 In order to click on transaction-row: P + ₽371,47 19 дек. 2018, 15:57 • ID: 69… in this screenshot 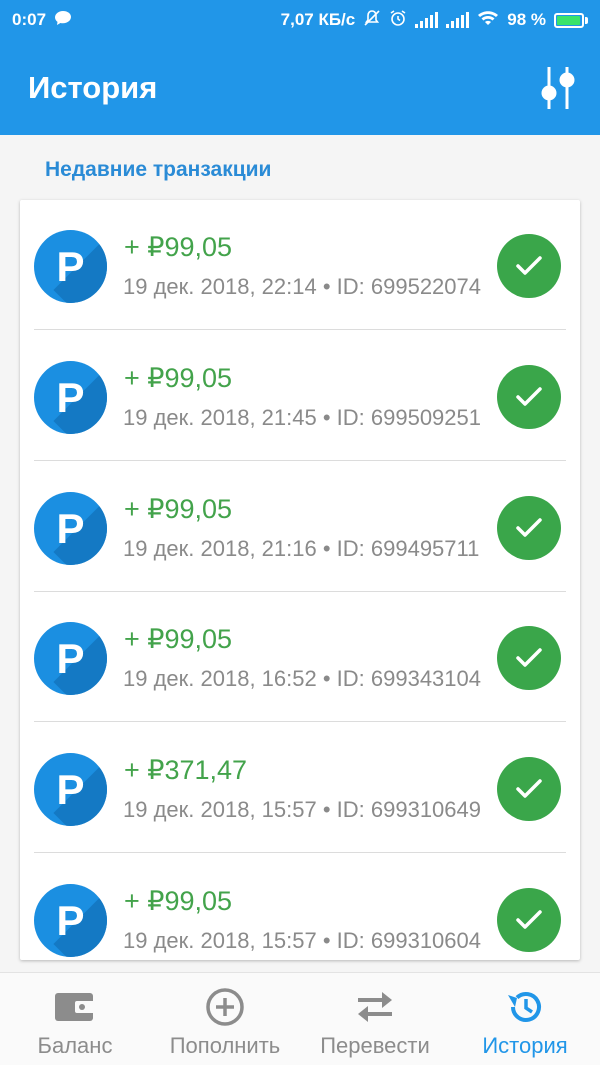, I will do `click(300, 788)`.